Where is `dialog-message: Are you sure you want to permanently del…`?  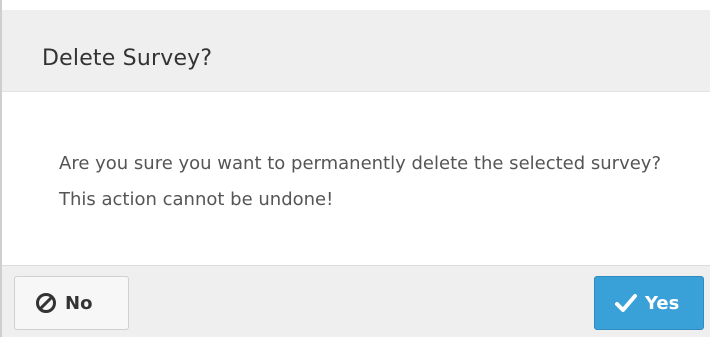
dialog-message: Are you sure you want to permanently del… is located at coordinates (360, 181).